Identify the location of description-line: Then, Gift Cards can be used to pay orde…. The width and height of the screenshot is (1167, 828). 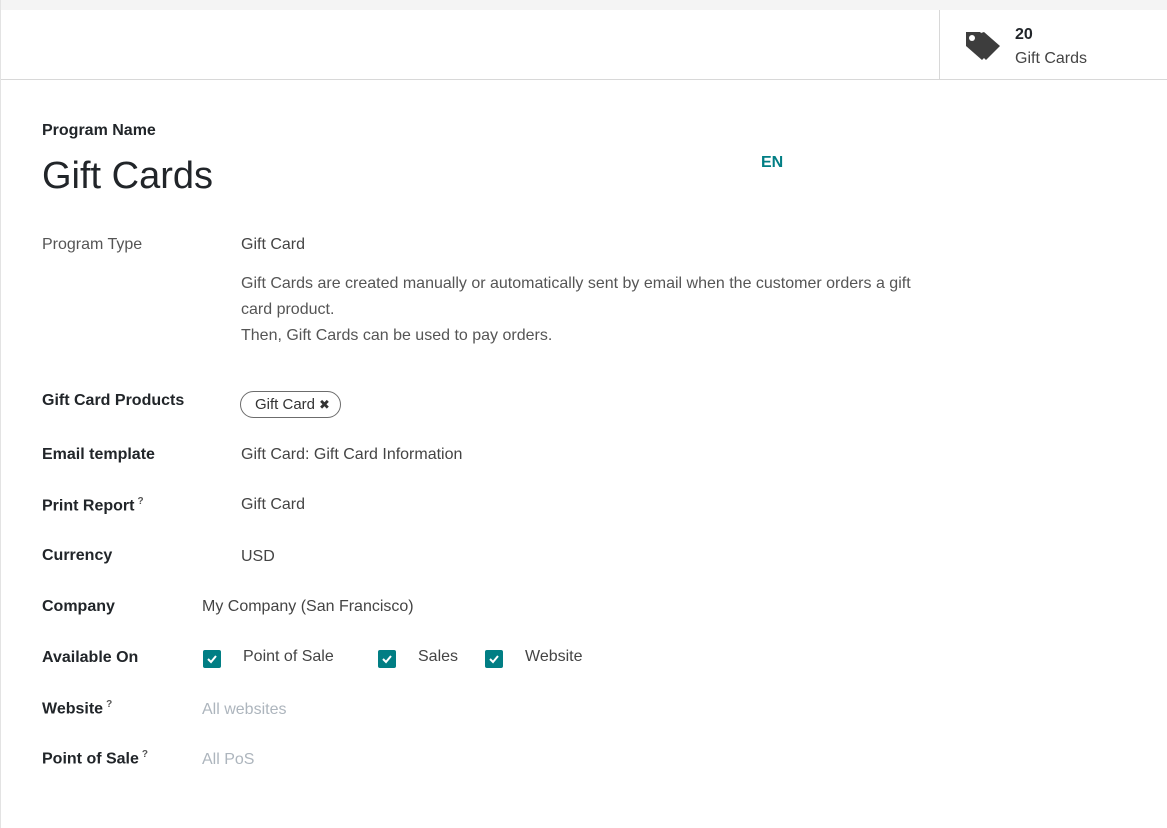
(397, 335).